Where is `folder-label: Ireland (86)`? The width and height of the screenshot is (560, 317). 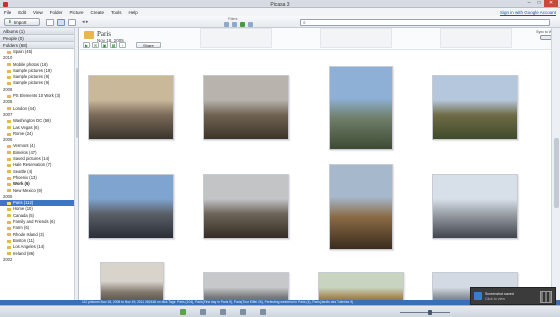
folder-label: Ireland (86) is located at coordinates (24, 253).